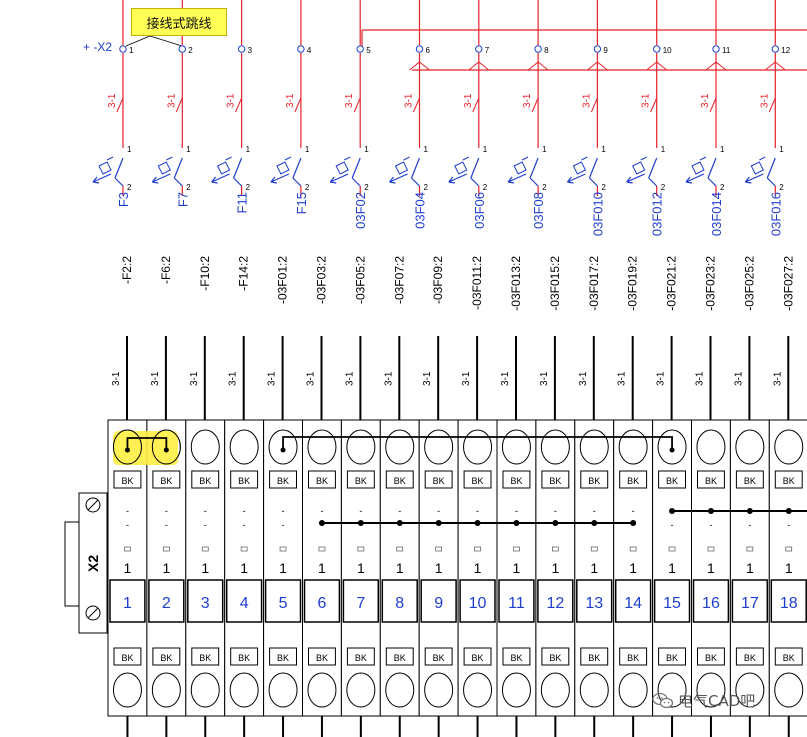 The width and height of the screenshot is (807, 737). I want to click on terminal-number: 12, so click(555, 603).